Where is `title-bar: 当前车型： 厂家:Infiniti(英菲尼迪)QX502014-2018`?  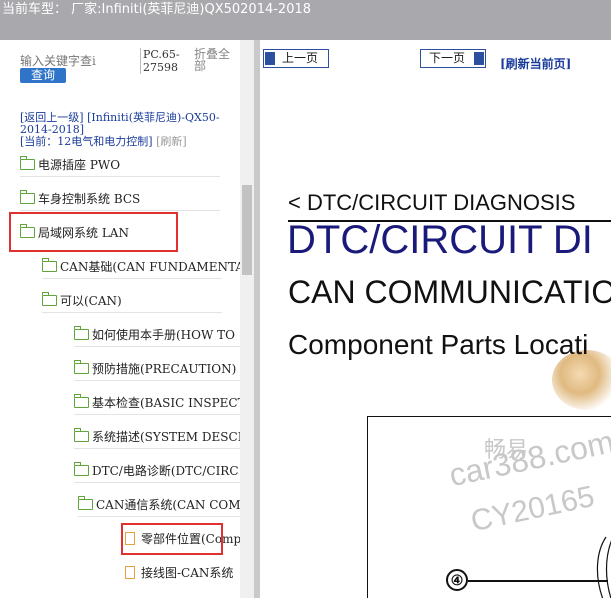 title-bar: 当前车型： 厂家:Infiniti(英菲尼迪)QX502014-2018 is located at coordinates (305, 20).